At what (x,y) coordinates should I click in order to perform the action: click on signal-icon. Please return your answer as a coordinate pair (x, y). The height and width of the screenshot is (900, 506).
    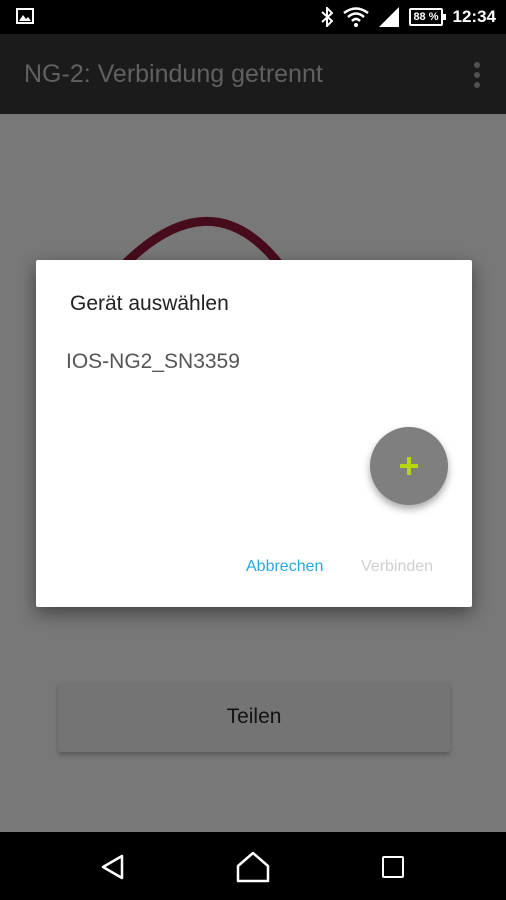
    Looking at the image, I should click on (389, 17).